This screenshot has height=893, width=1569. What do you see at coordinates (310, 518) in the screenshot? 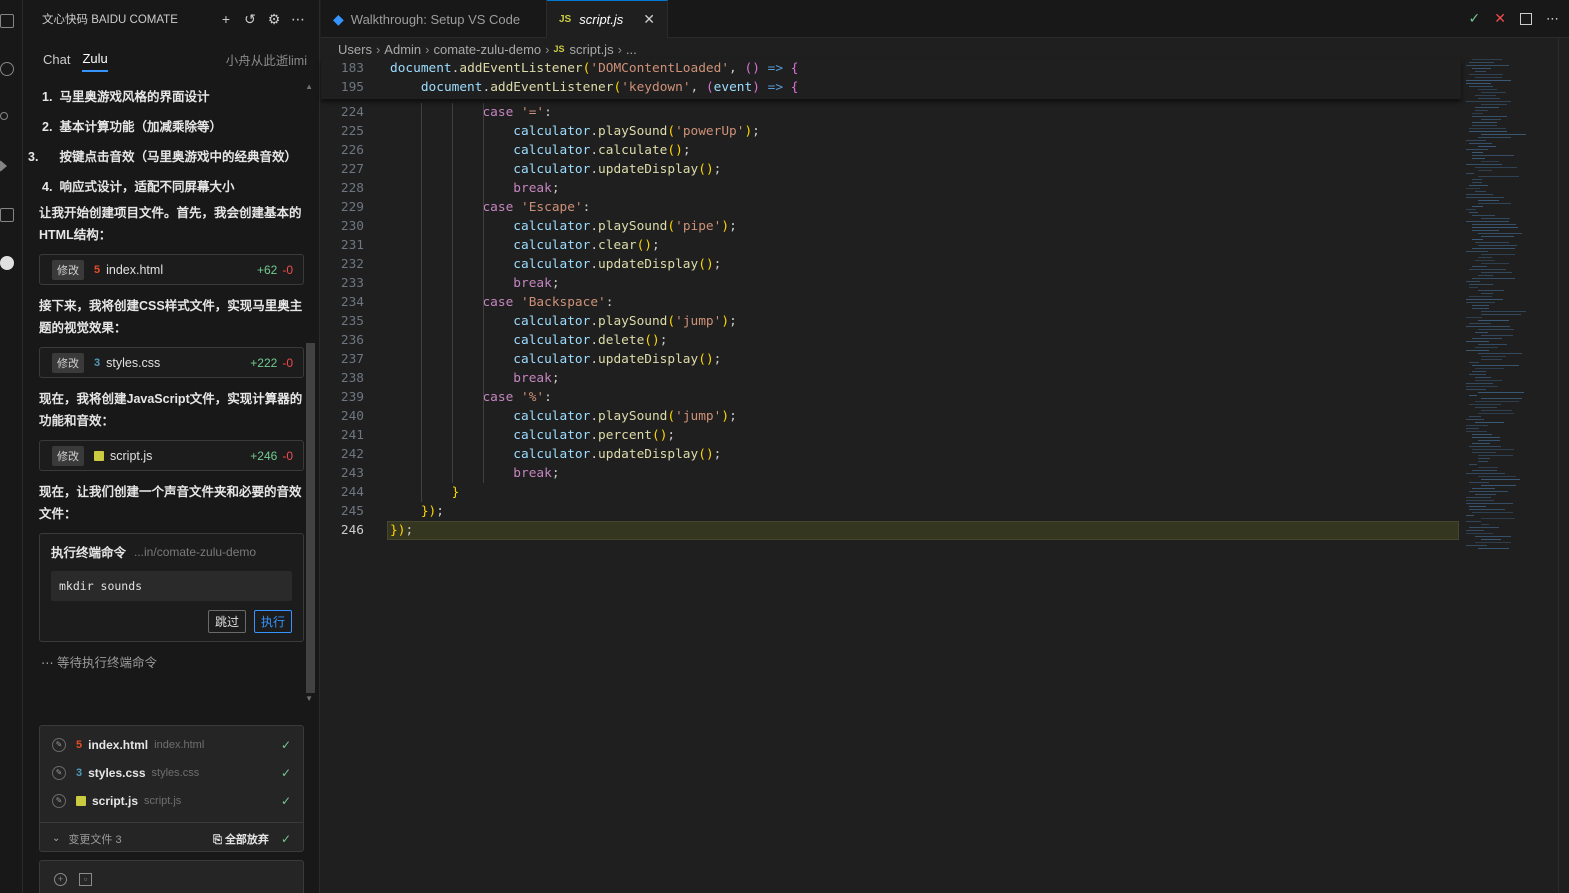
I see `chat-scrollbar-thumb` at bounding box center [310, 518].